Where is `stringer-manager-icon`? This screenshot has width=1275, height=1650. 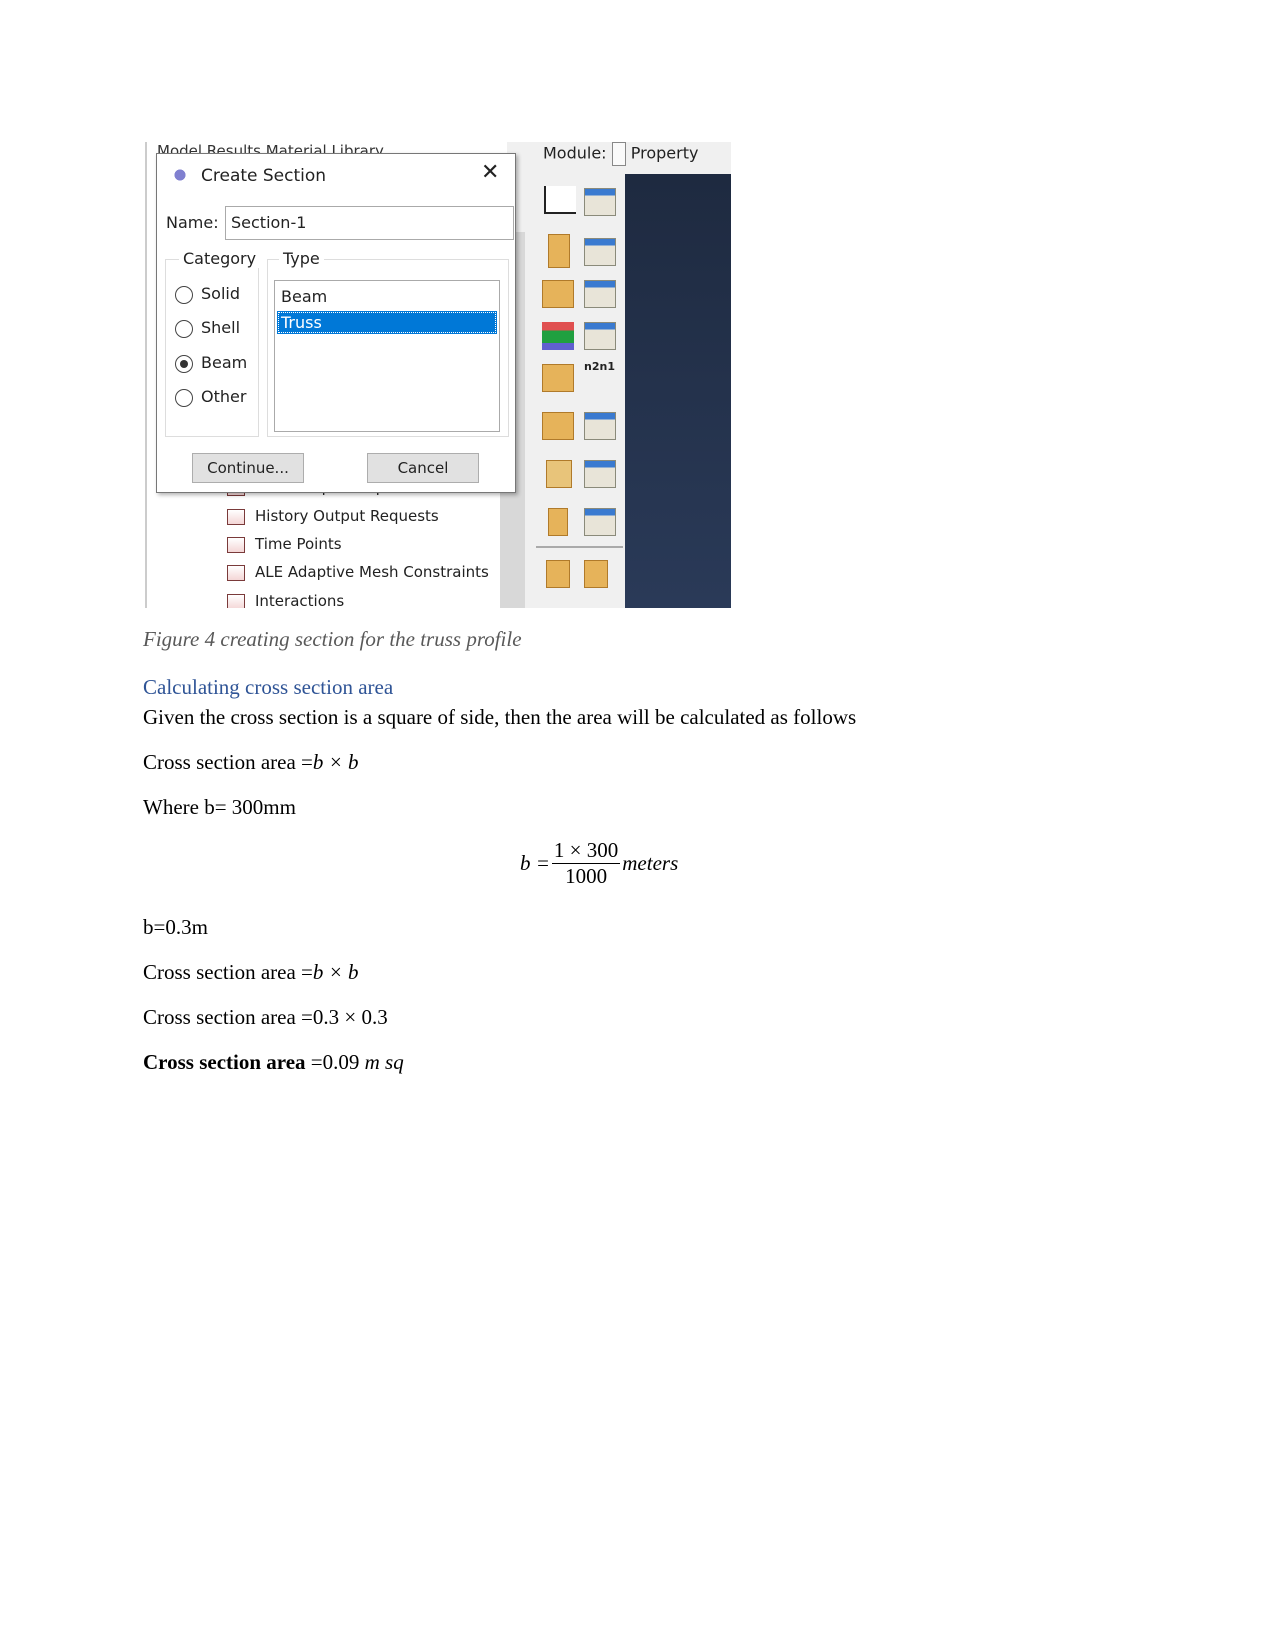
stringer-manager-icon is located at coordinates (600, 522).